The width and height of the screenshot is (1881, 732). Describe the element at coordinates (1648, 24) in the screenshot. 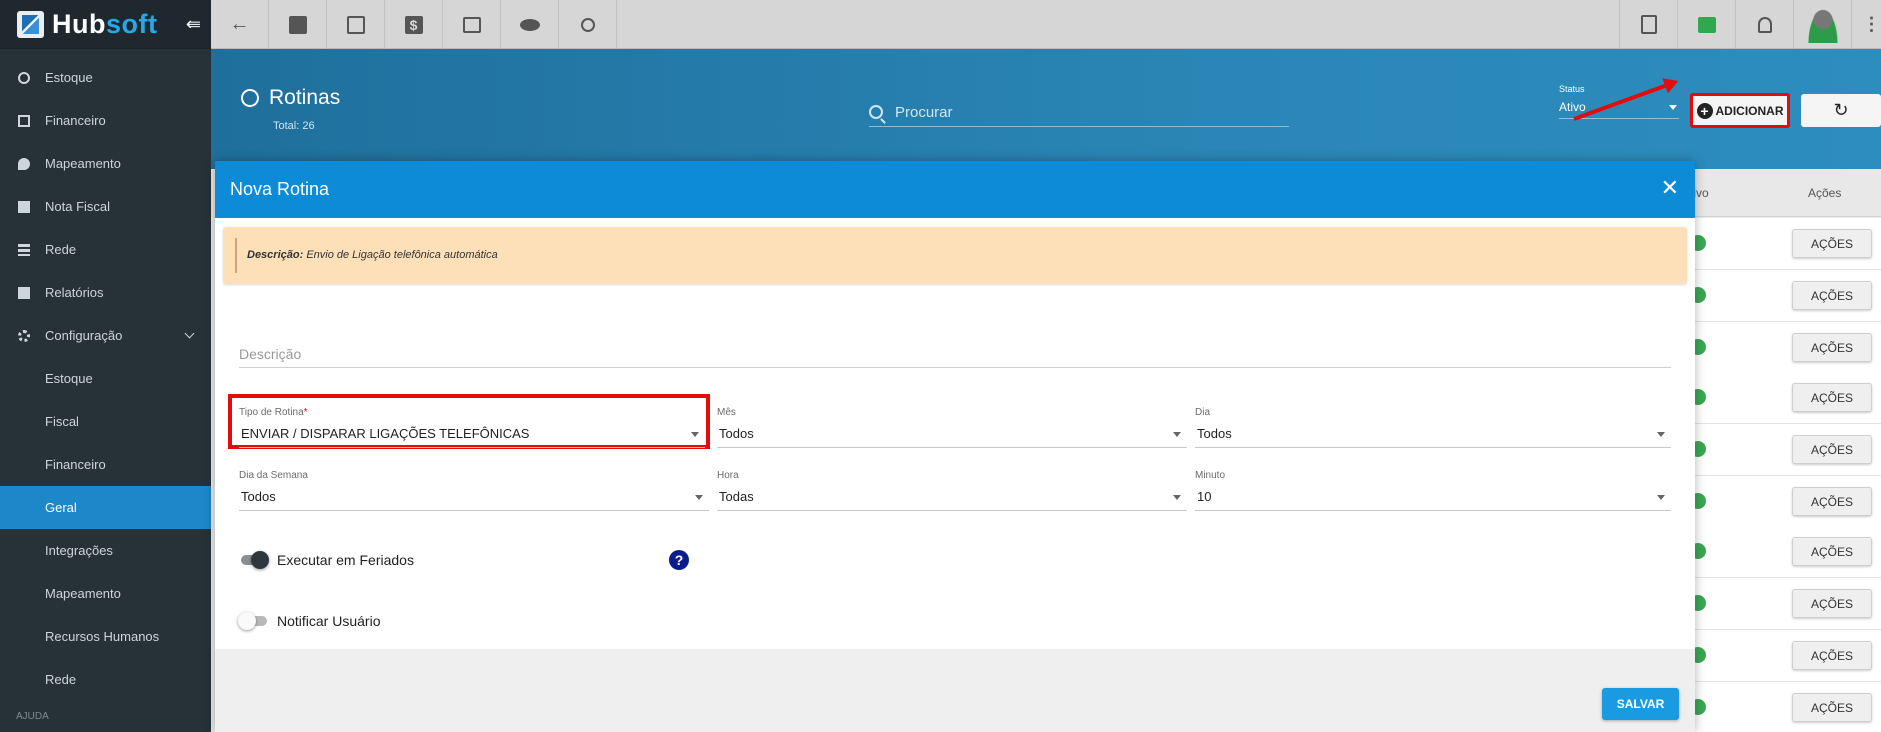

I see `pdf-button` at that location.